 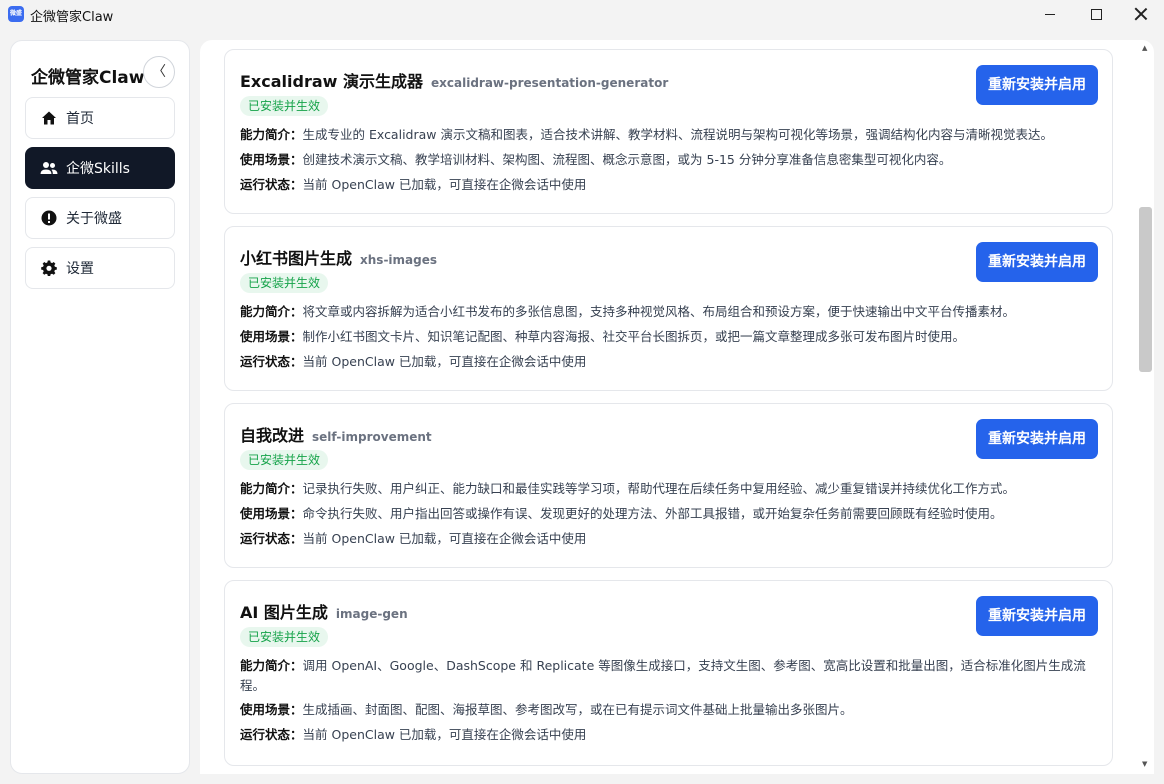 What do you see at coordinates (1144, 764) in the screenshot?
I see `scroll-down-arrow-icon: ▼` at bounding box center [1144, 764].